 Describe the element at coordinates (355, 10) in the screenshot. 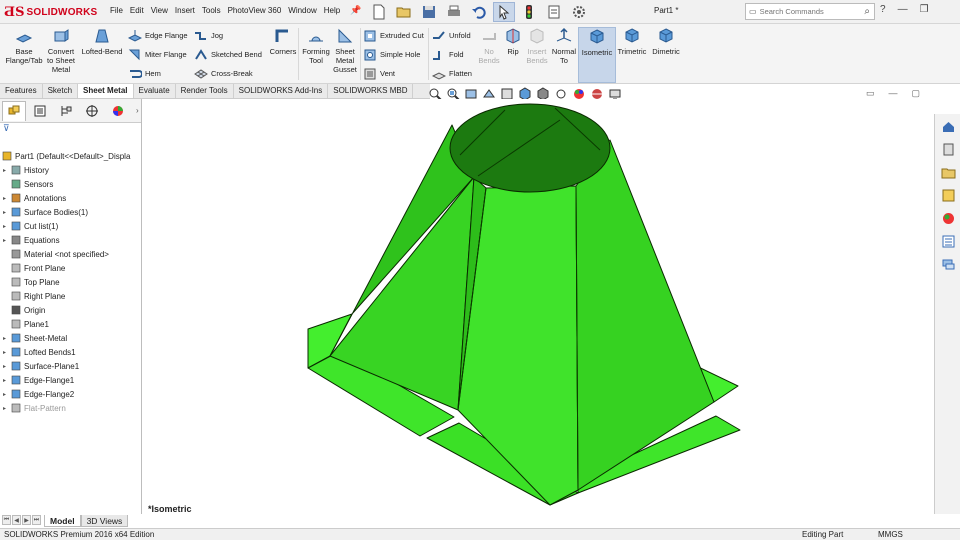

I see `pin-menu-icon: 📌` at that location.